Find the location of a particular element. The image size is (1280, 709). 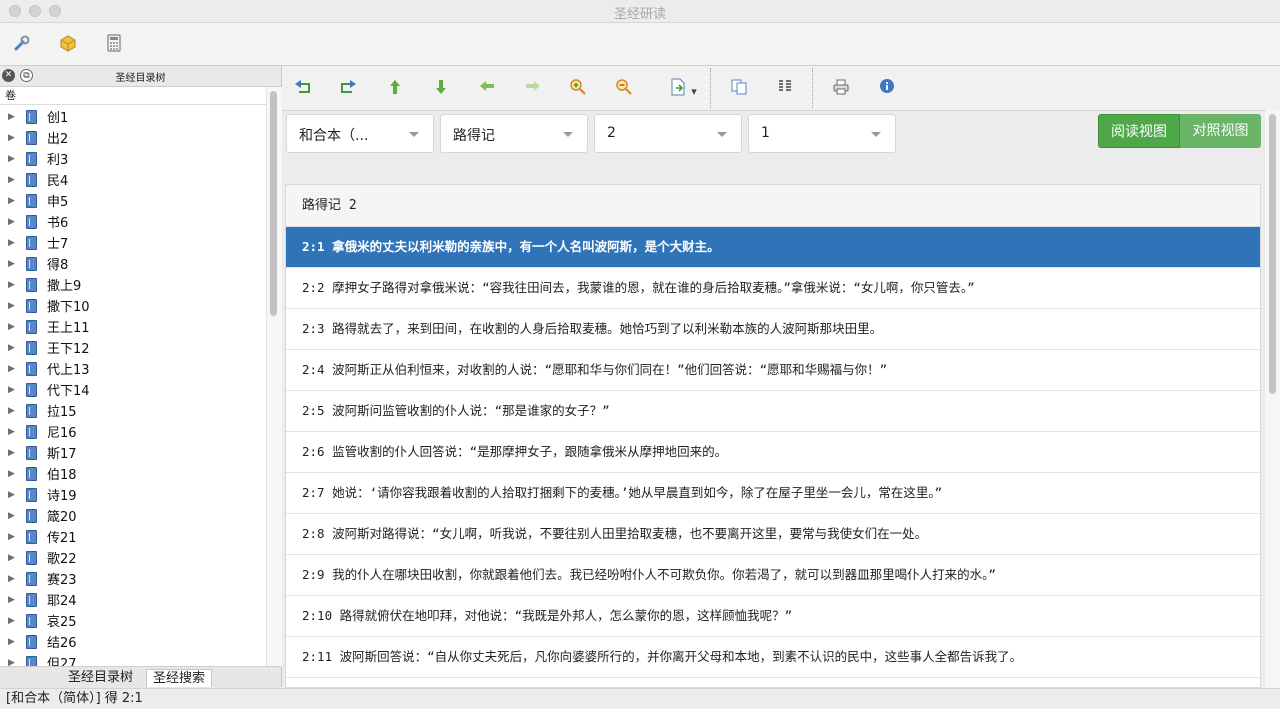

tree-item: ▶ 耶24 is located at coordinates (133, 599).